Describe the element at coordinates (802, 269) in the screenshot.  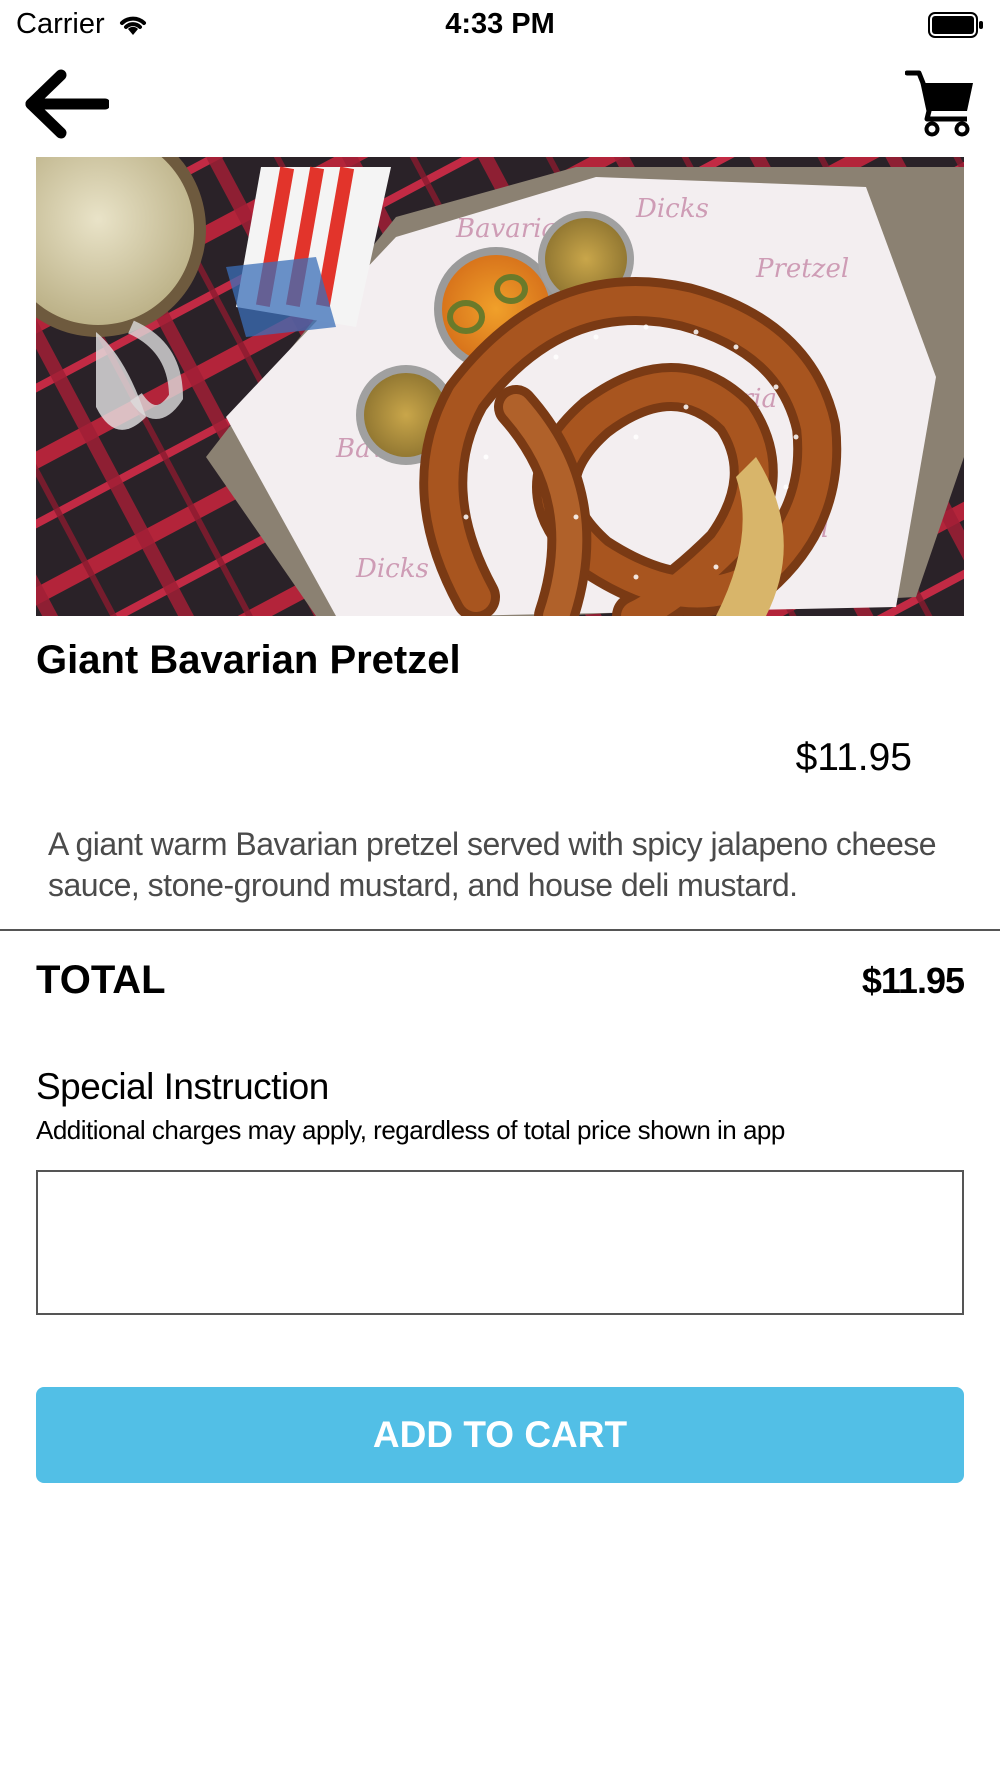
I see `svg-text: Pretzel` at that location.